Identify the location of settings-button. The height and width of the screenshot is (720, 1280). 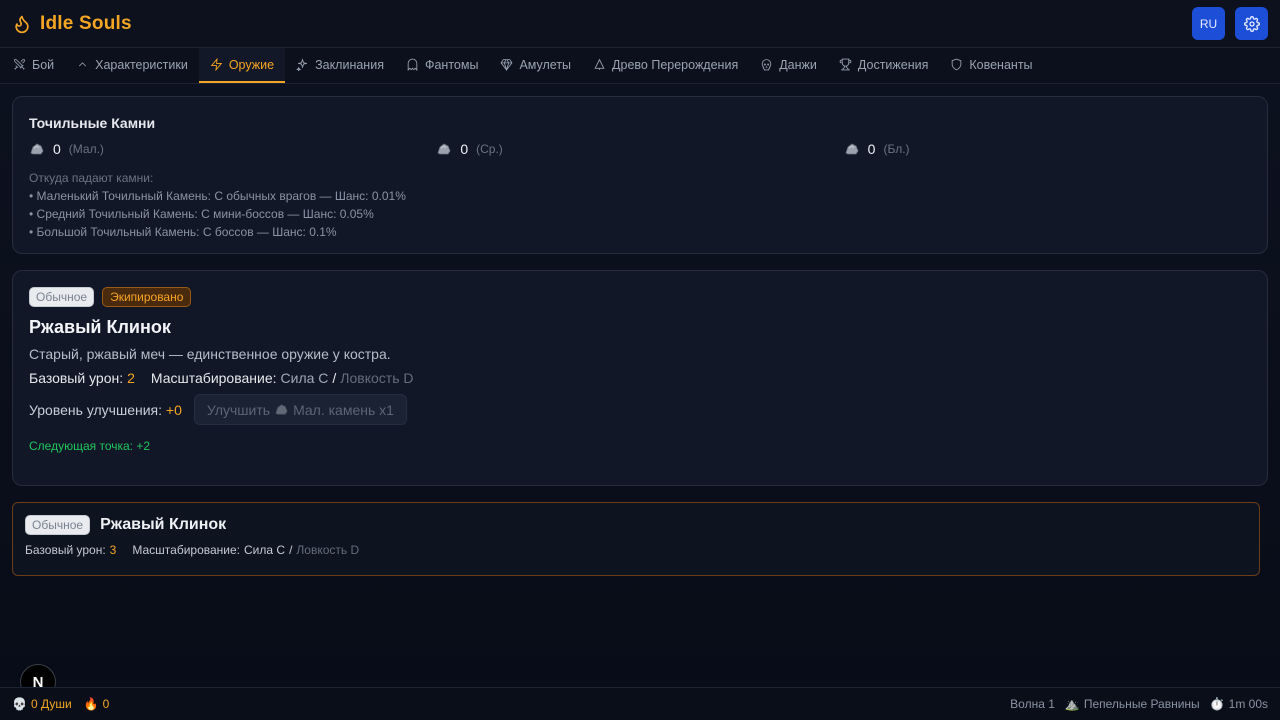
(1251, 23).